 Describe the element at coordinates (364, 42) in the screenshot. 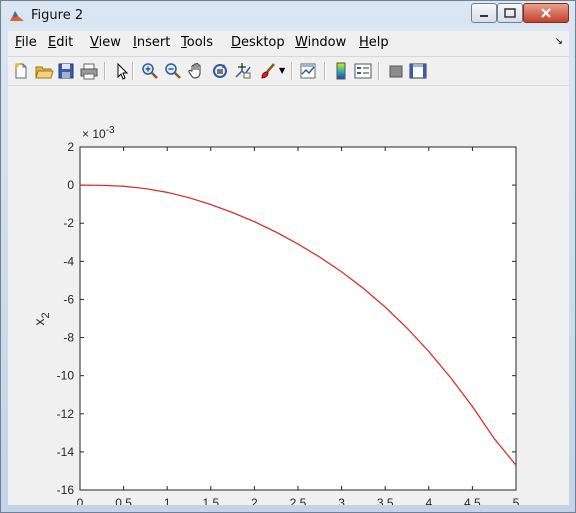

I see `menu-mnemonic: H` at that location.